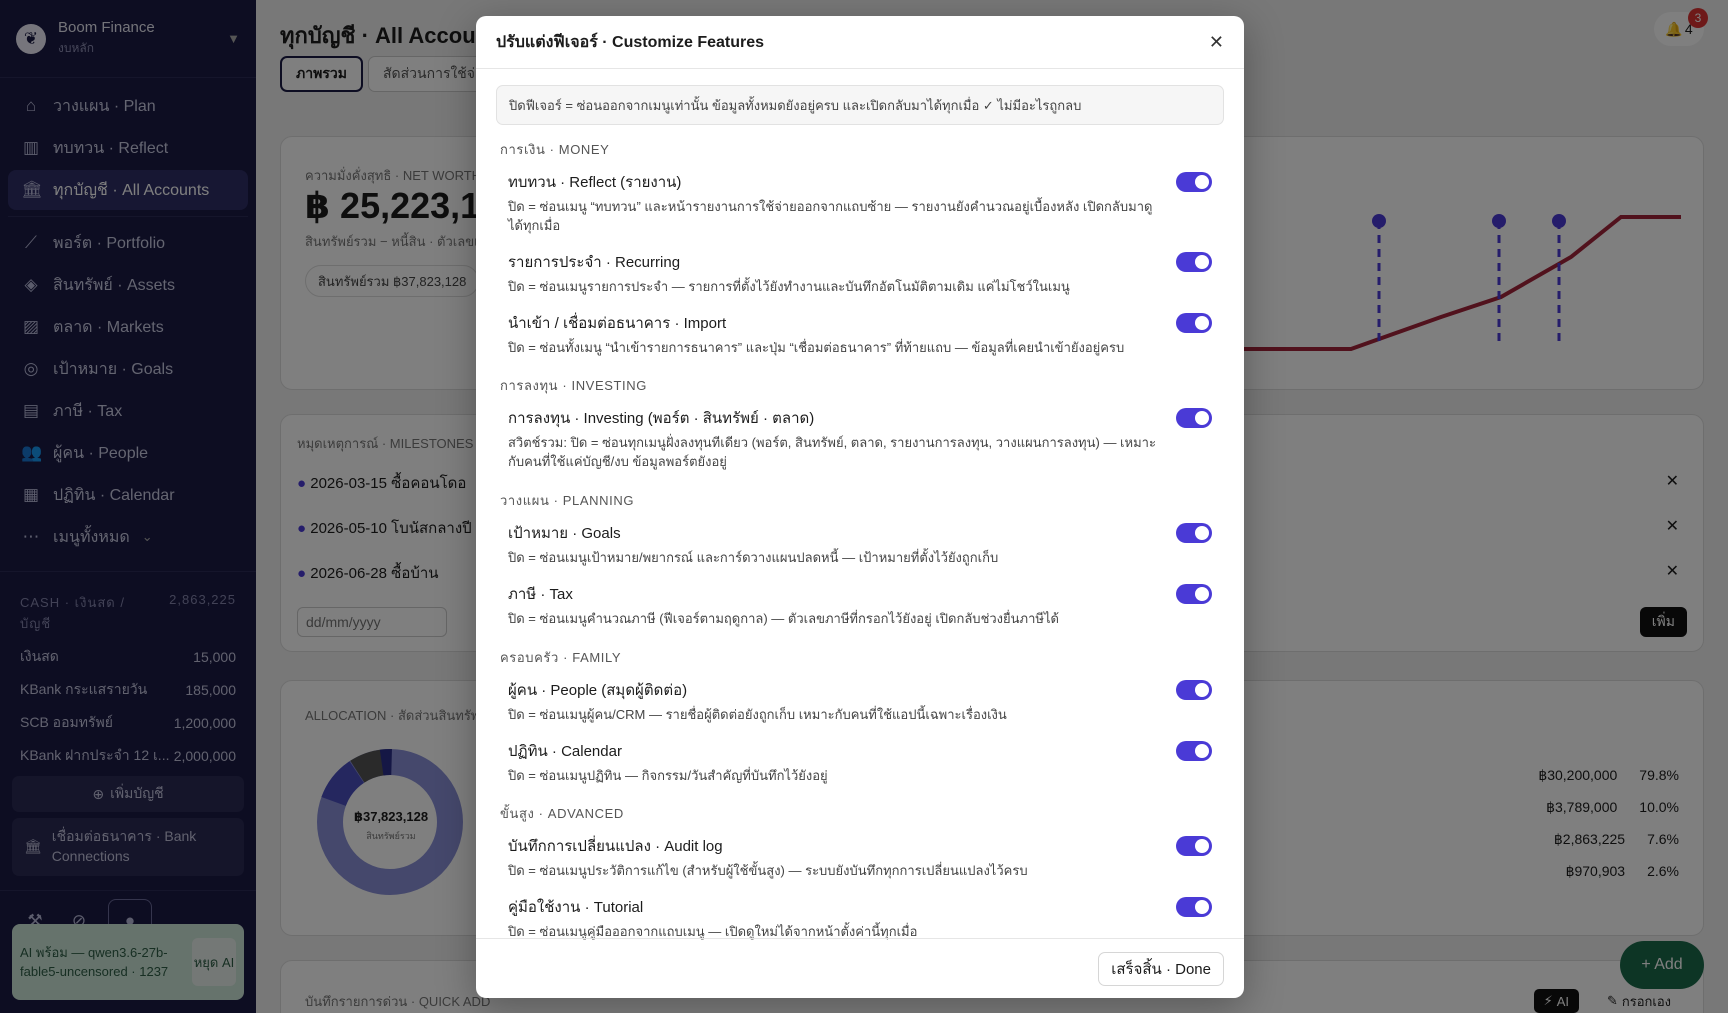 This screenshot has height=1013, width=1728. I want to click on feature-title: เป้าหมาย · Goals, so click(564, 534).